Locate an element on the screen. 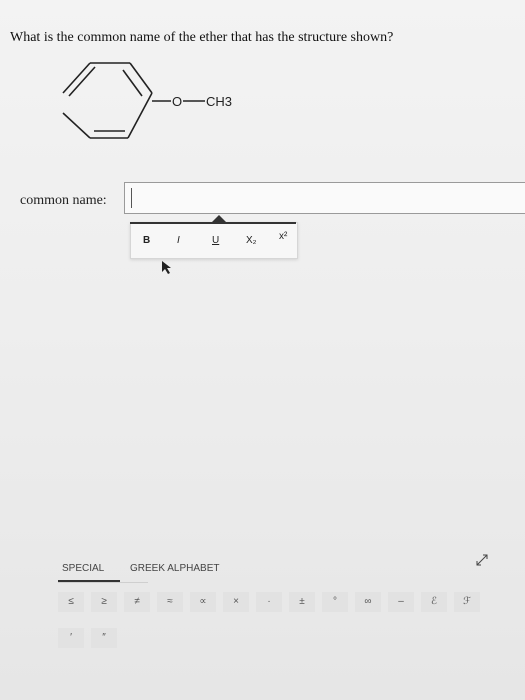  tab-greek-alphabet: GREEK ALPHABET is located at coordinates (174, 568).